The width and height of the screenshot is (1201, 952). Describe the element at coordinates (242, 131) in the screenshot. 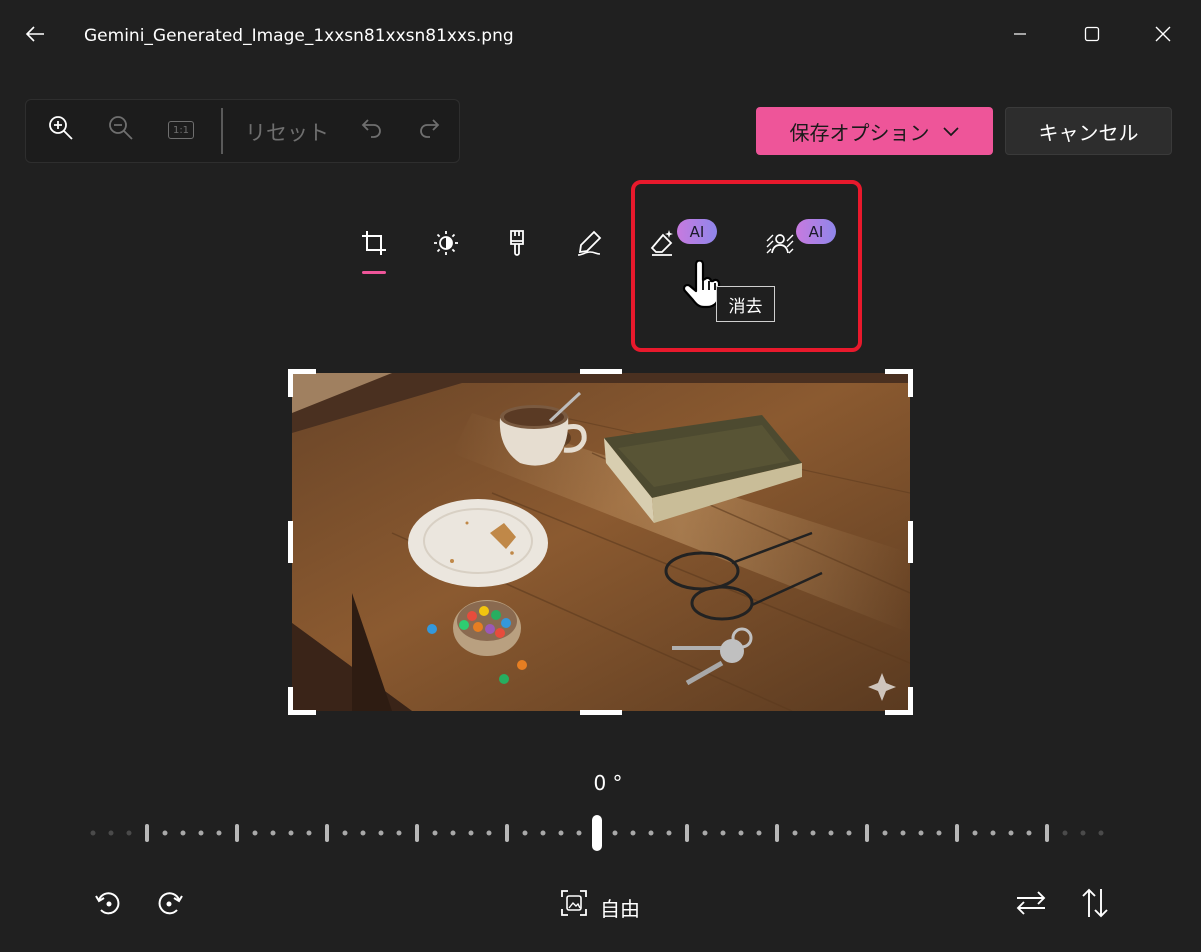

I see `zoom-toolbar` at that location.